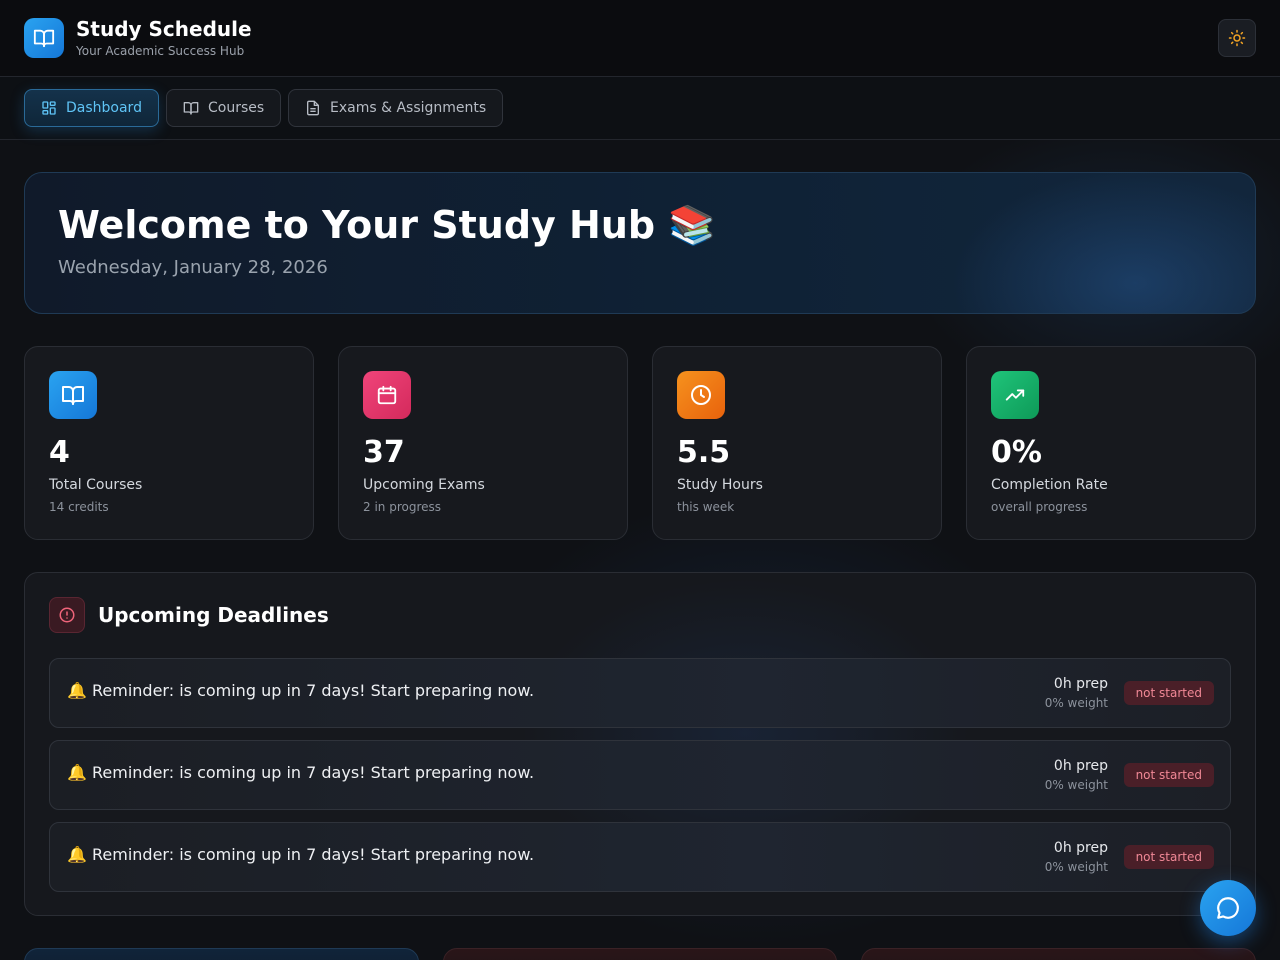  What do you see at coordinates (797, 443) in the screenshot?
I see `stat-card-study-hours: 5.5 Study Hours this week` at bounding box center [797, 443].